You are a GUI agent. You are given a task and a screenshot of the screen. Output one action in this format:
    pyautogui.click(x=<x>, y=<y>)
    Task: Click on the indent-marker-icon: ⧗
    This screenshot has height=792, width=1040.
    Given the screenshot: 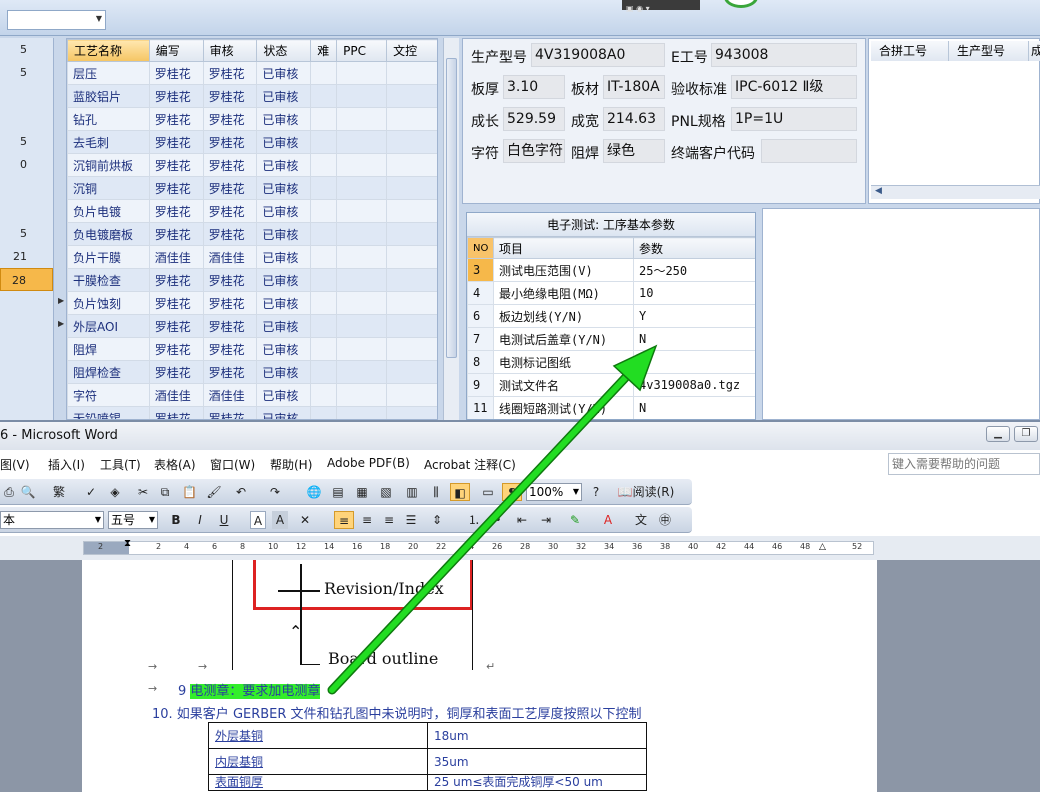 What is the action you would take?
    pyautogui.click(x=127, y=543)
    